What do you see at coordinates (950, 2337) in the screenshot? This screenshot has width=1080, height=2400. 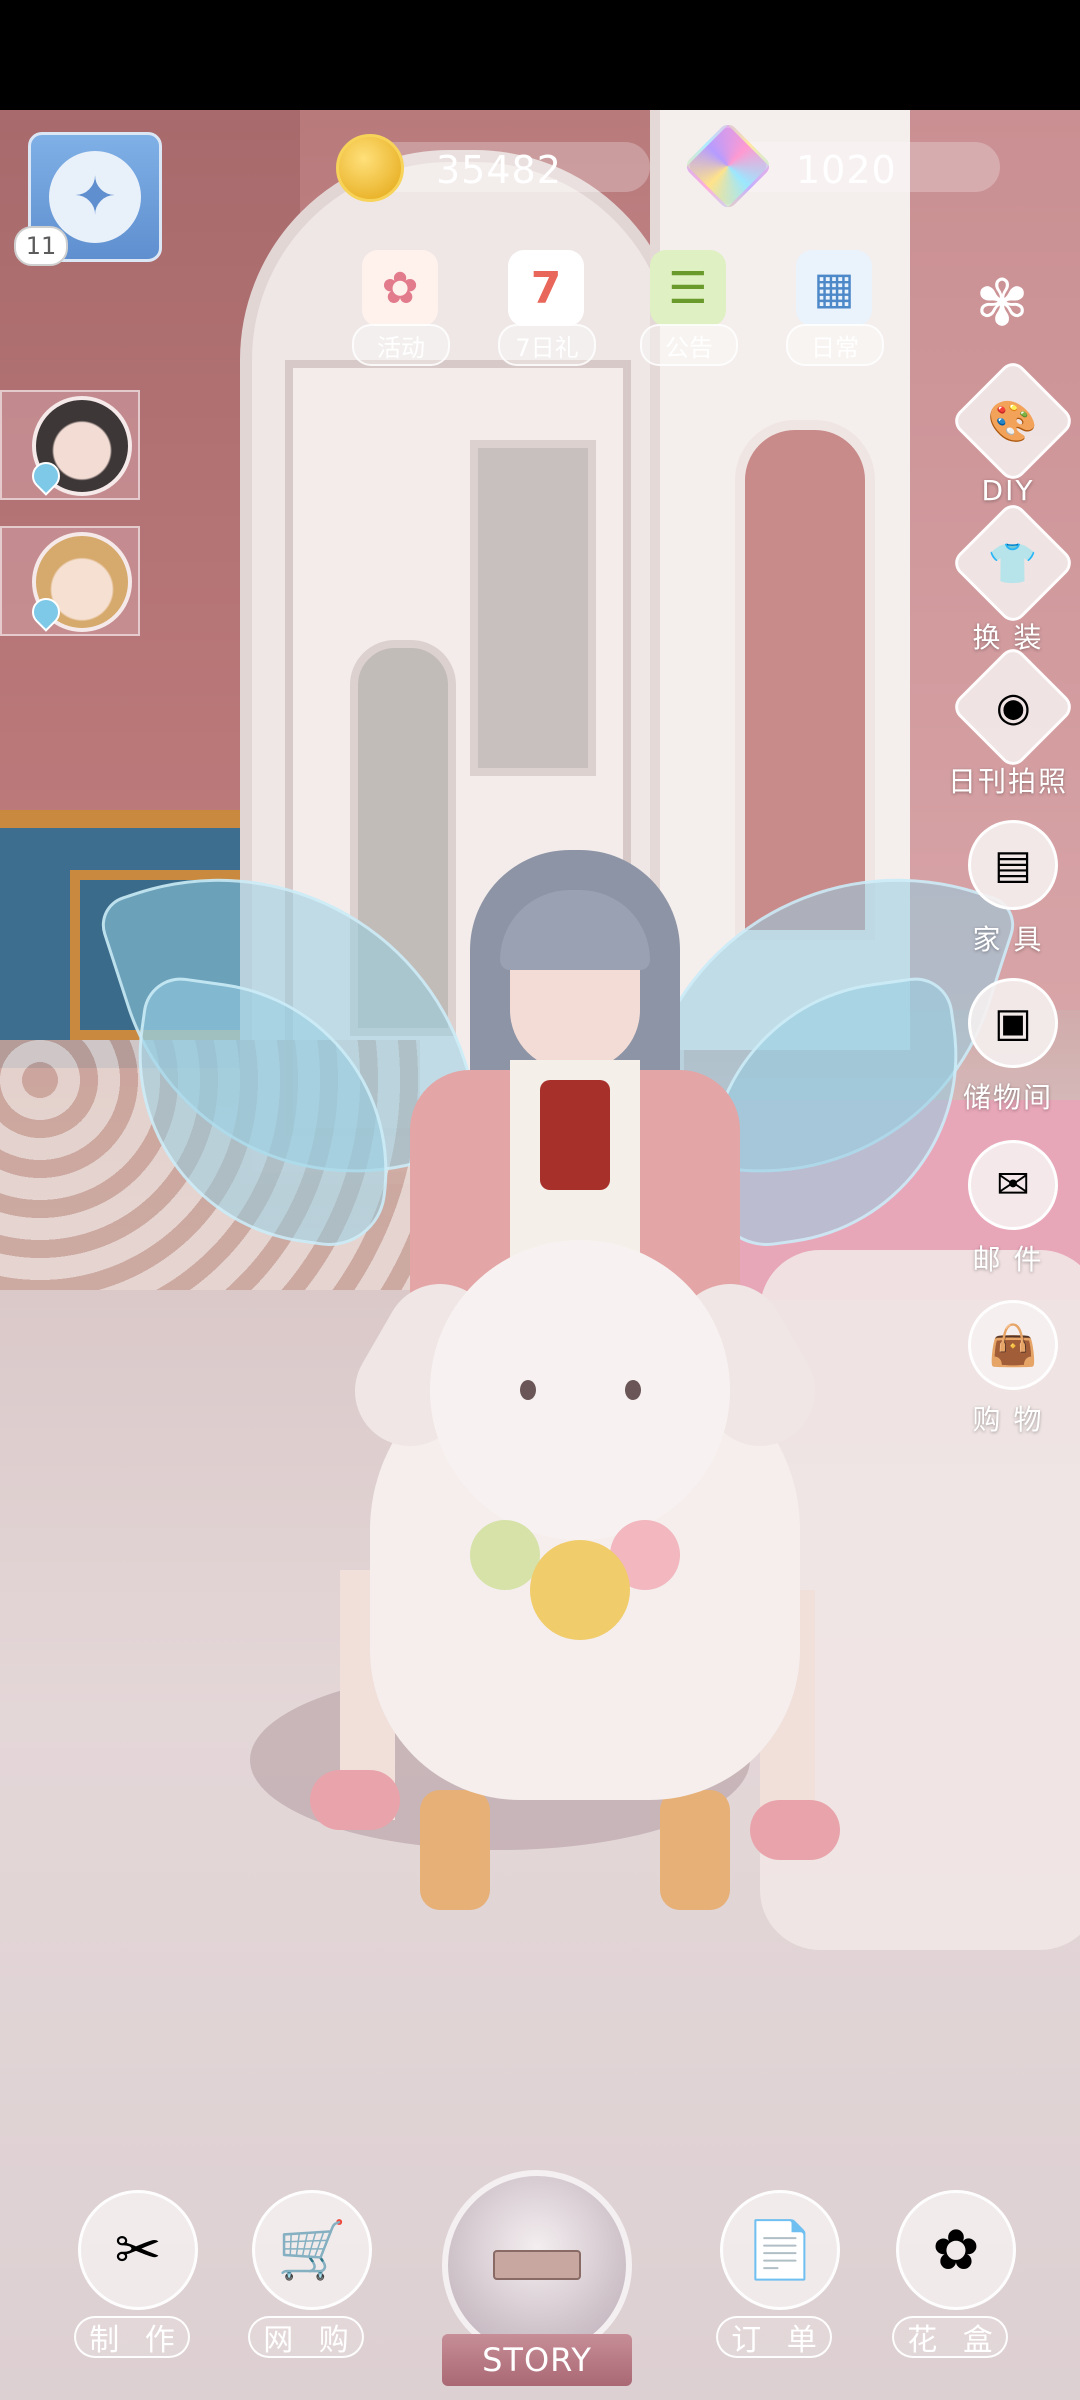 I see `flower-box-label: 花 盒` at bounding box center [950, 2337].